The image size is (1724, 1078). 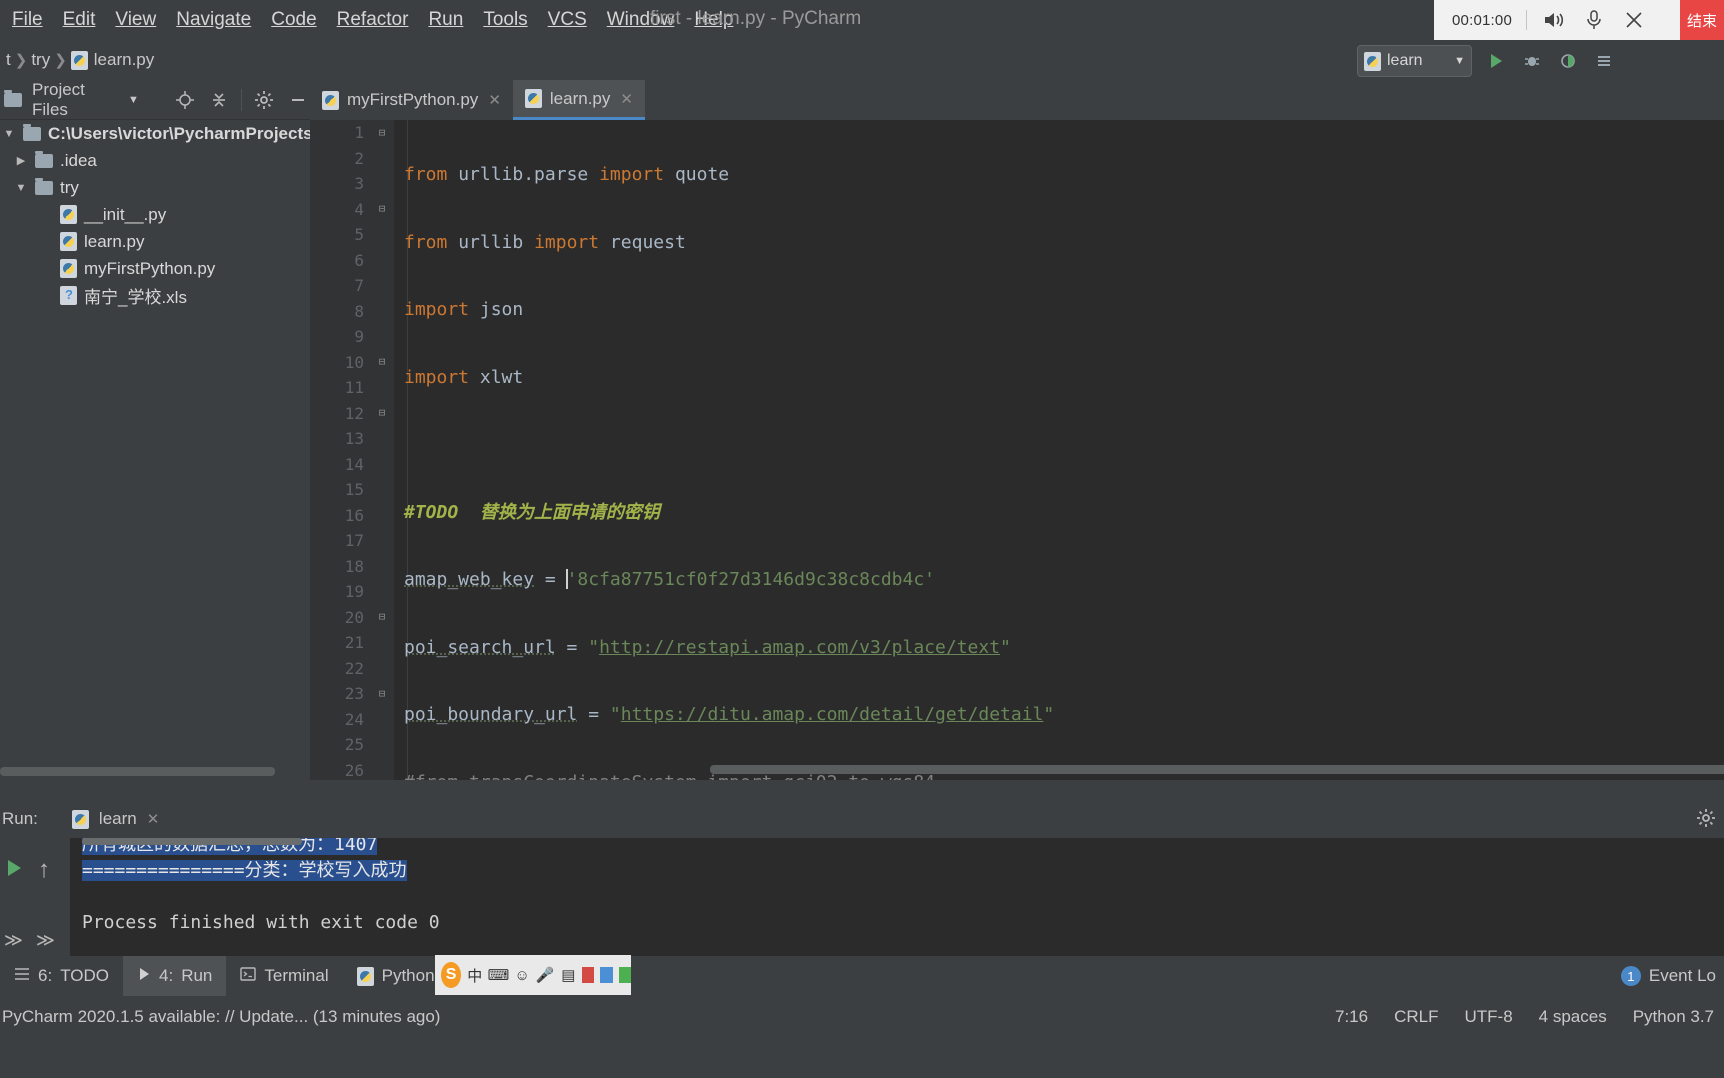 I want to click on menu-tools: Tools, so click(x=505, y=20).